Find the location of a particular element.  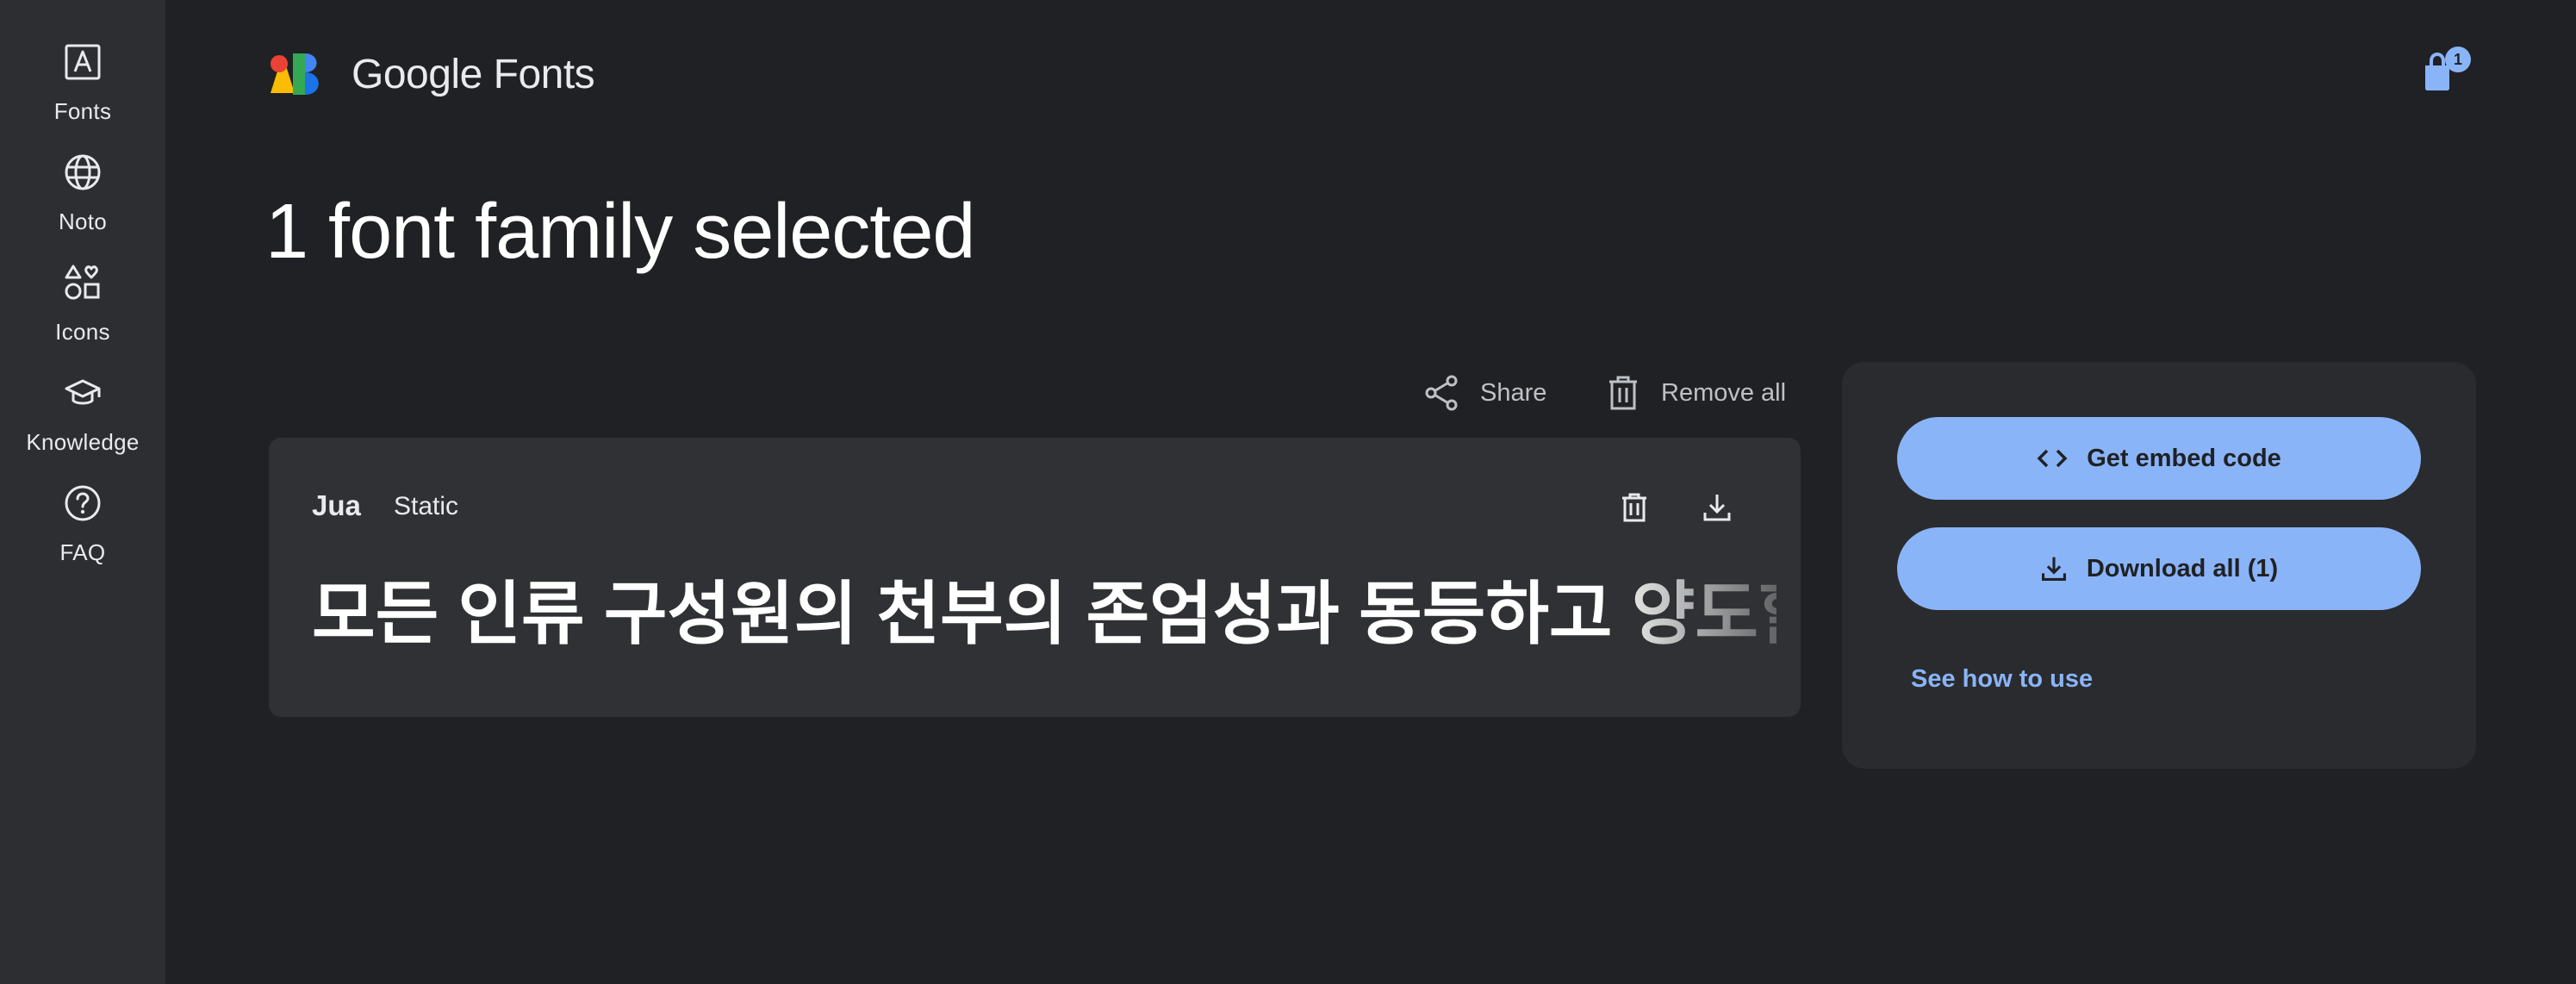

see-how-to-use-link: See how to use is located at coordinates (2002, 679).